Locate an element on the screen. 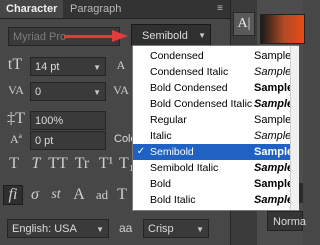 The height and width of the screenshot is (245, 320). character-panel-icon: A| is located at coordinates (244, 24).